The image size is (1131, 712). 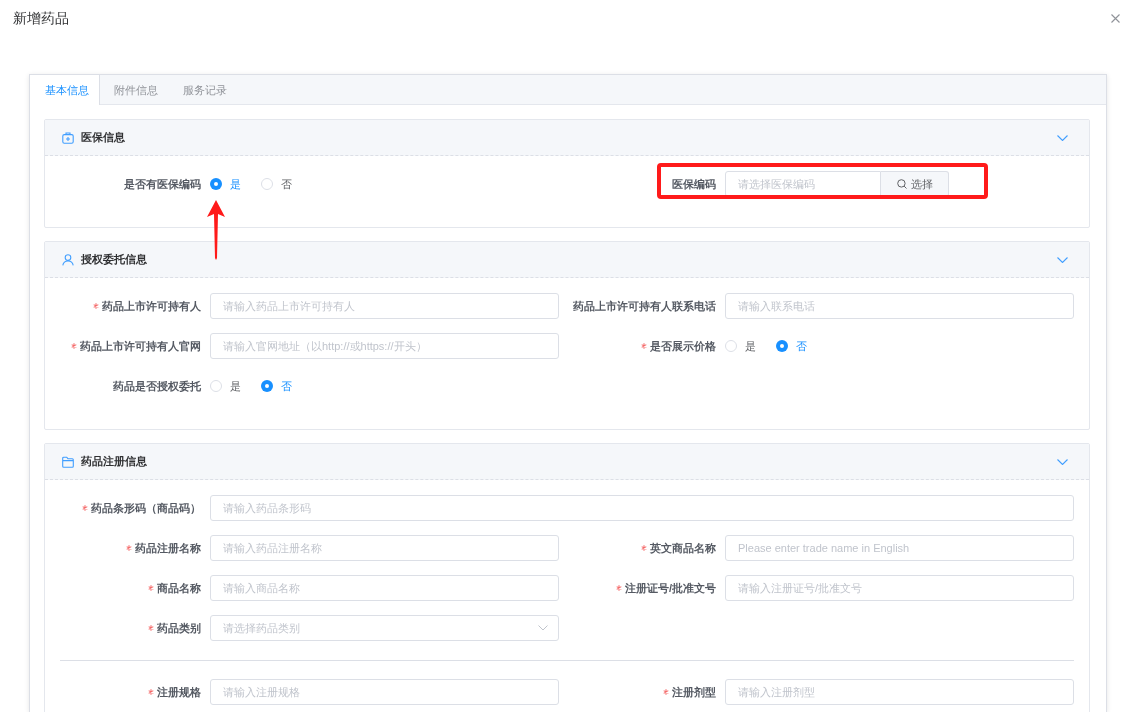 I want to click on field-label: 是否展示价格, so click(x=683, y=346).